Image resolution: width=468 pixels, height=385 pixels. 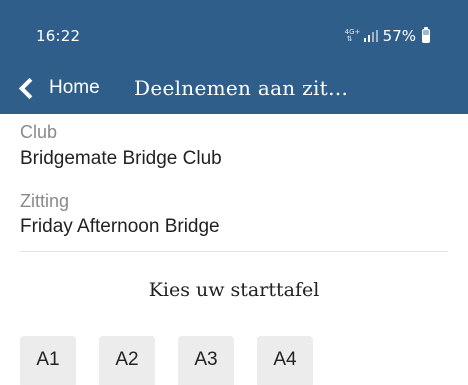 What do you see at coordinates (58, 36) in the screenshot?
I see `status-time: 16:22` at bounding box center [58, 36].